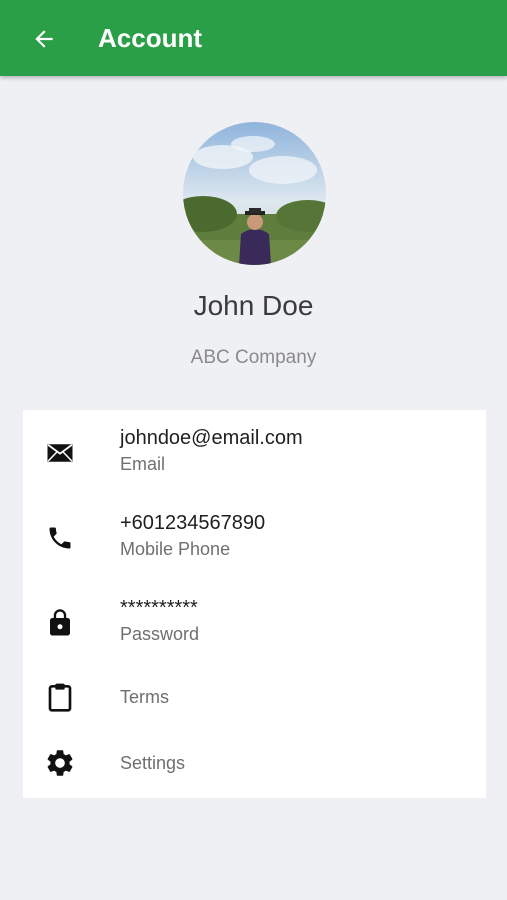 This screenshot has height=900, width=507. I want to click on phone-label: Mobile Phone, so click(175, 549).